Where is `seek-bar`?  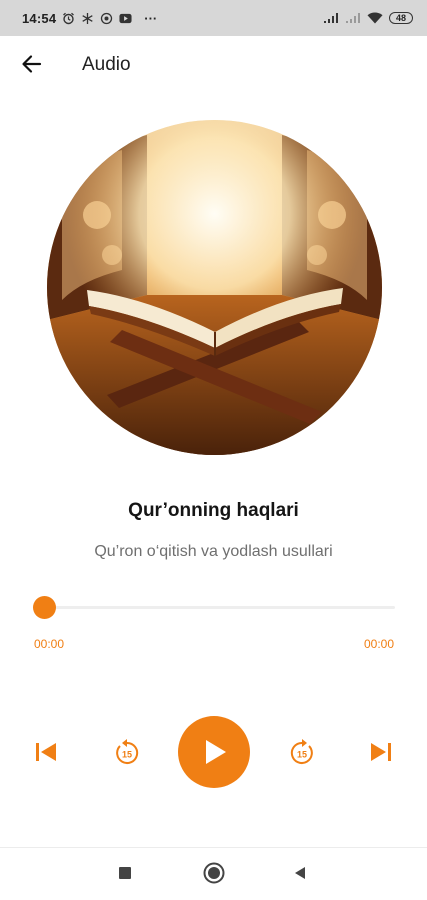 seek-bar is located at coordinates (214, 608).